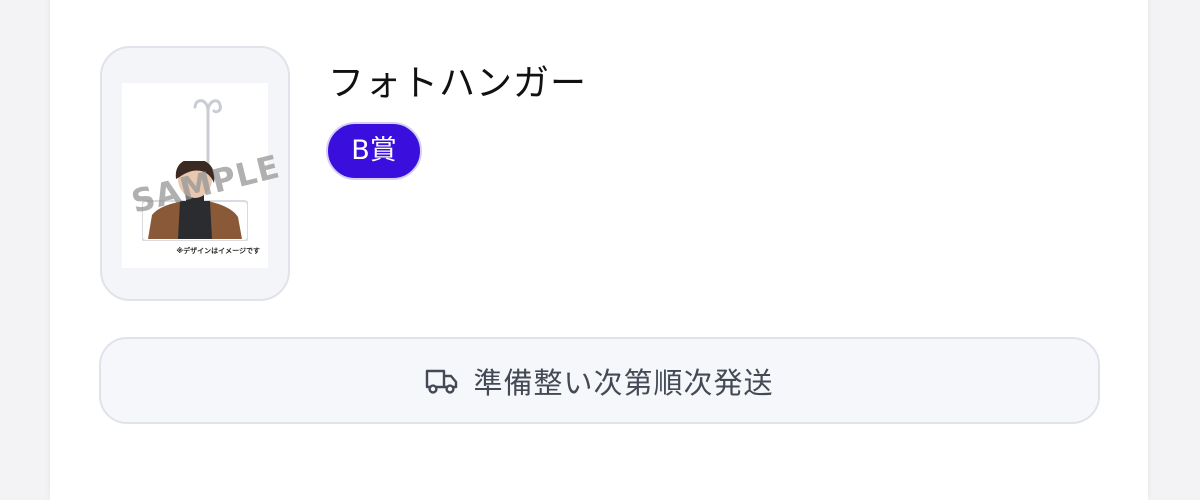  I want to click on product-thumbnail: SAMPLE ※デザインはイメージです, so click(195, 173).